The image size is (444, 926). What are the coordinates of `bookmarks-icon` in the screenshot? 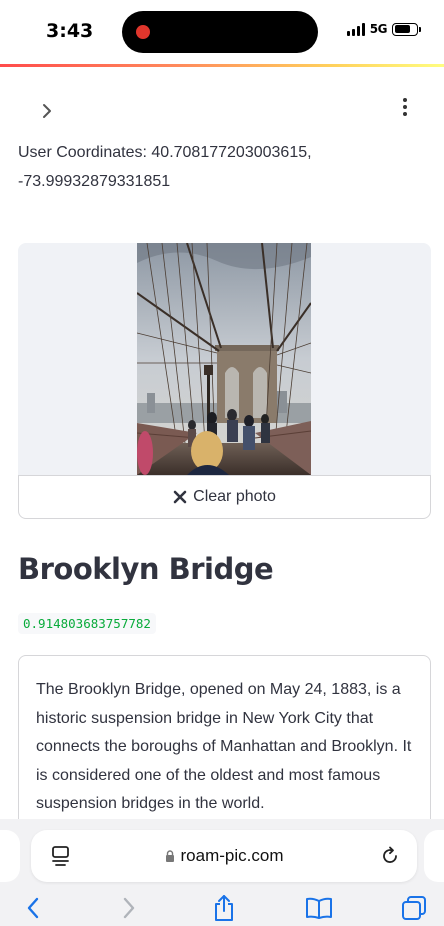 It's located at (319, 908).